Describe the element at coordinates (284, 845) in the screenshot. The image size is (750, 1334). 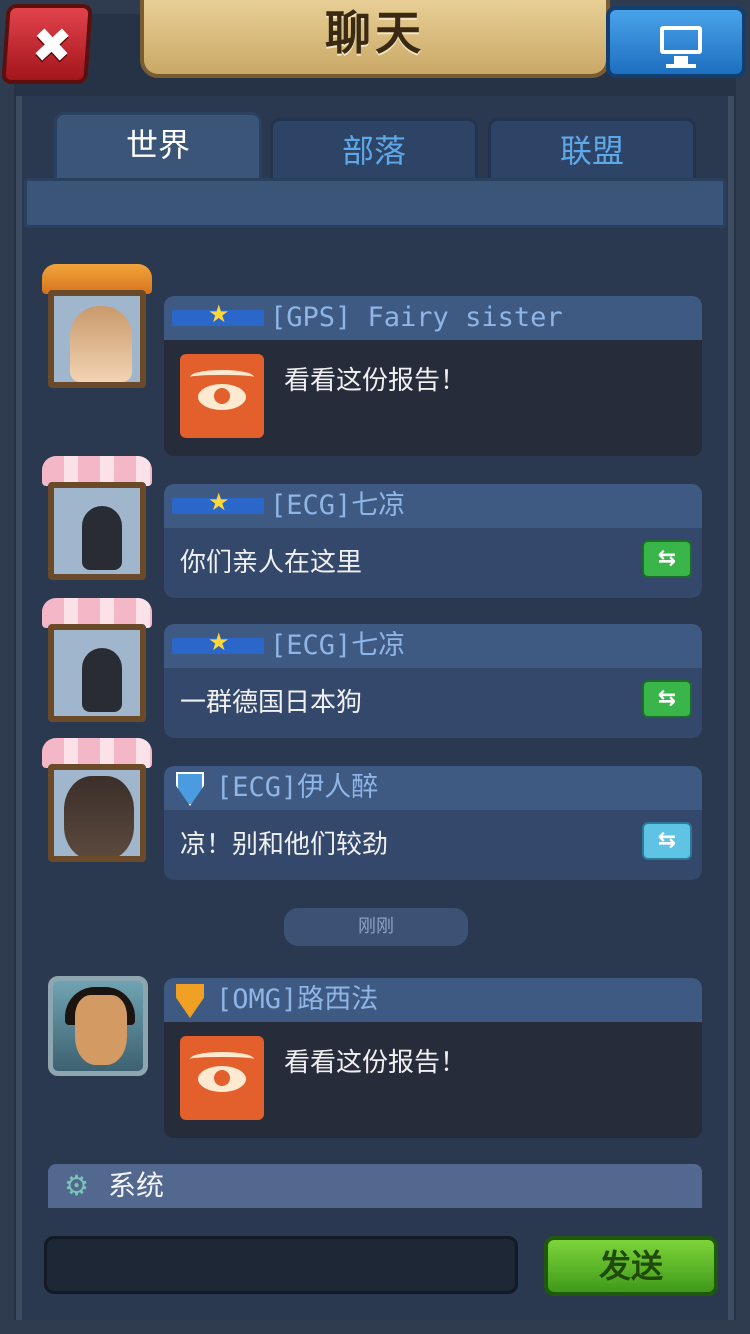
I see `message-text: 凉！别和他们较劲` at that location.